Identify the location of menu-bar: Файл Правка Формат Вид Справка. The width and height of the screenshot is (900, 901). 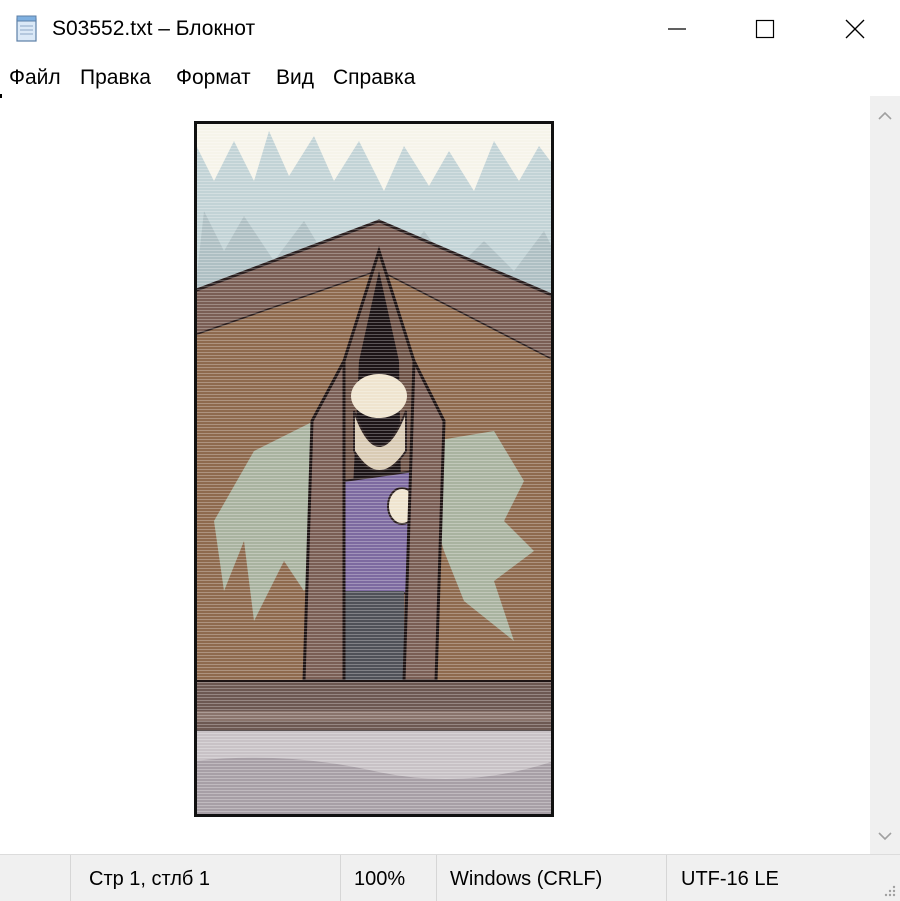
(450, 77).